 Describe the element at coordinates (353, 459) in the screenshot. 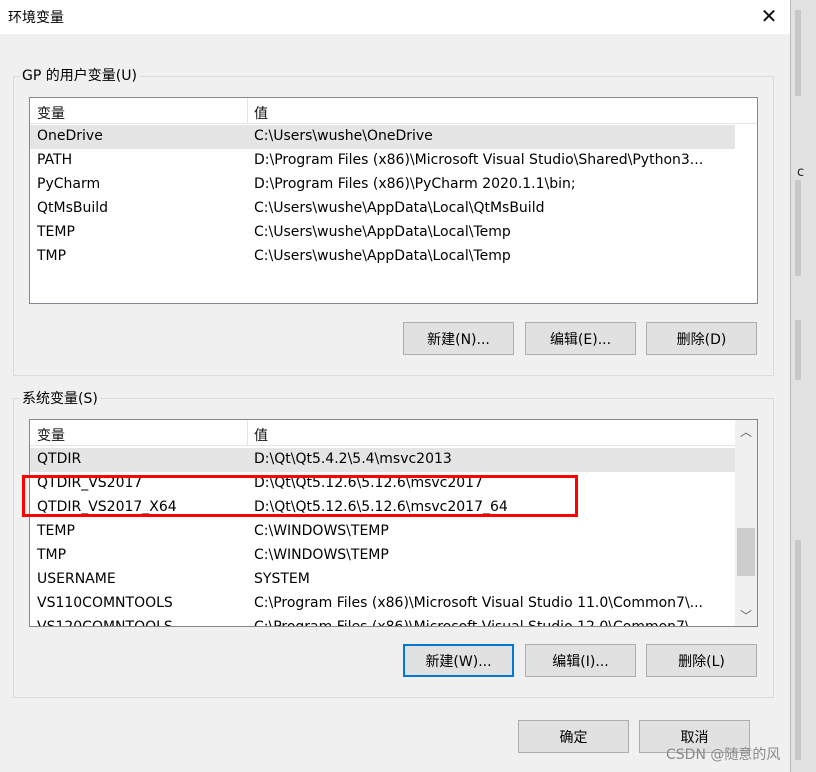

I see `row-value: D:\Qt\Qt5.4.2\5.4\msvc2013` at that location.